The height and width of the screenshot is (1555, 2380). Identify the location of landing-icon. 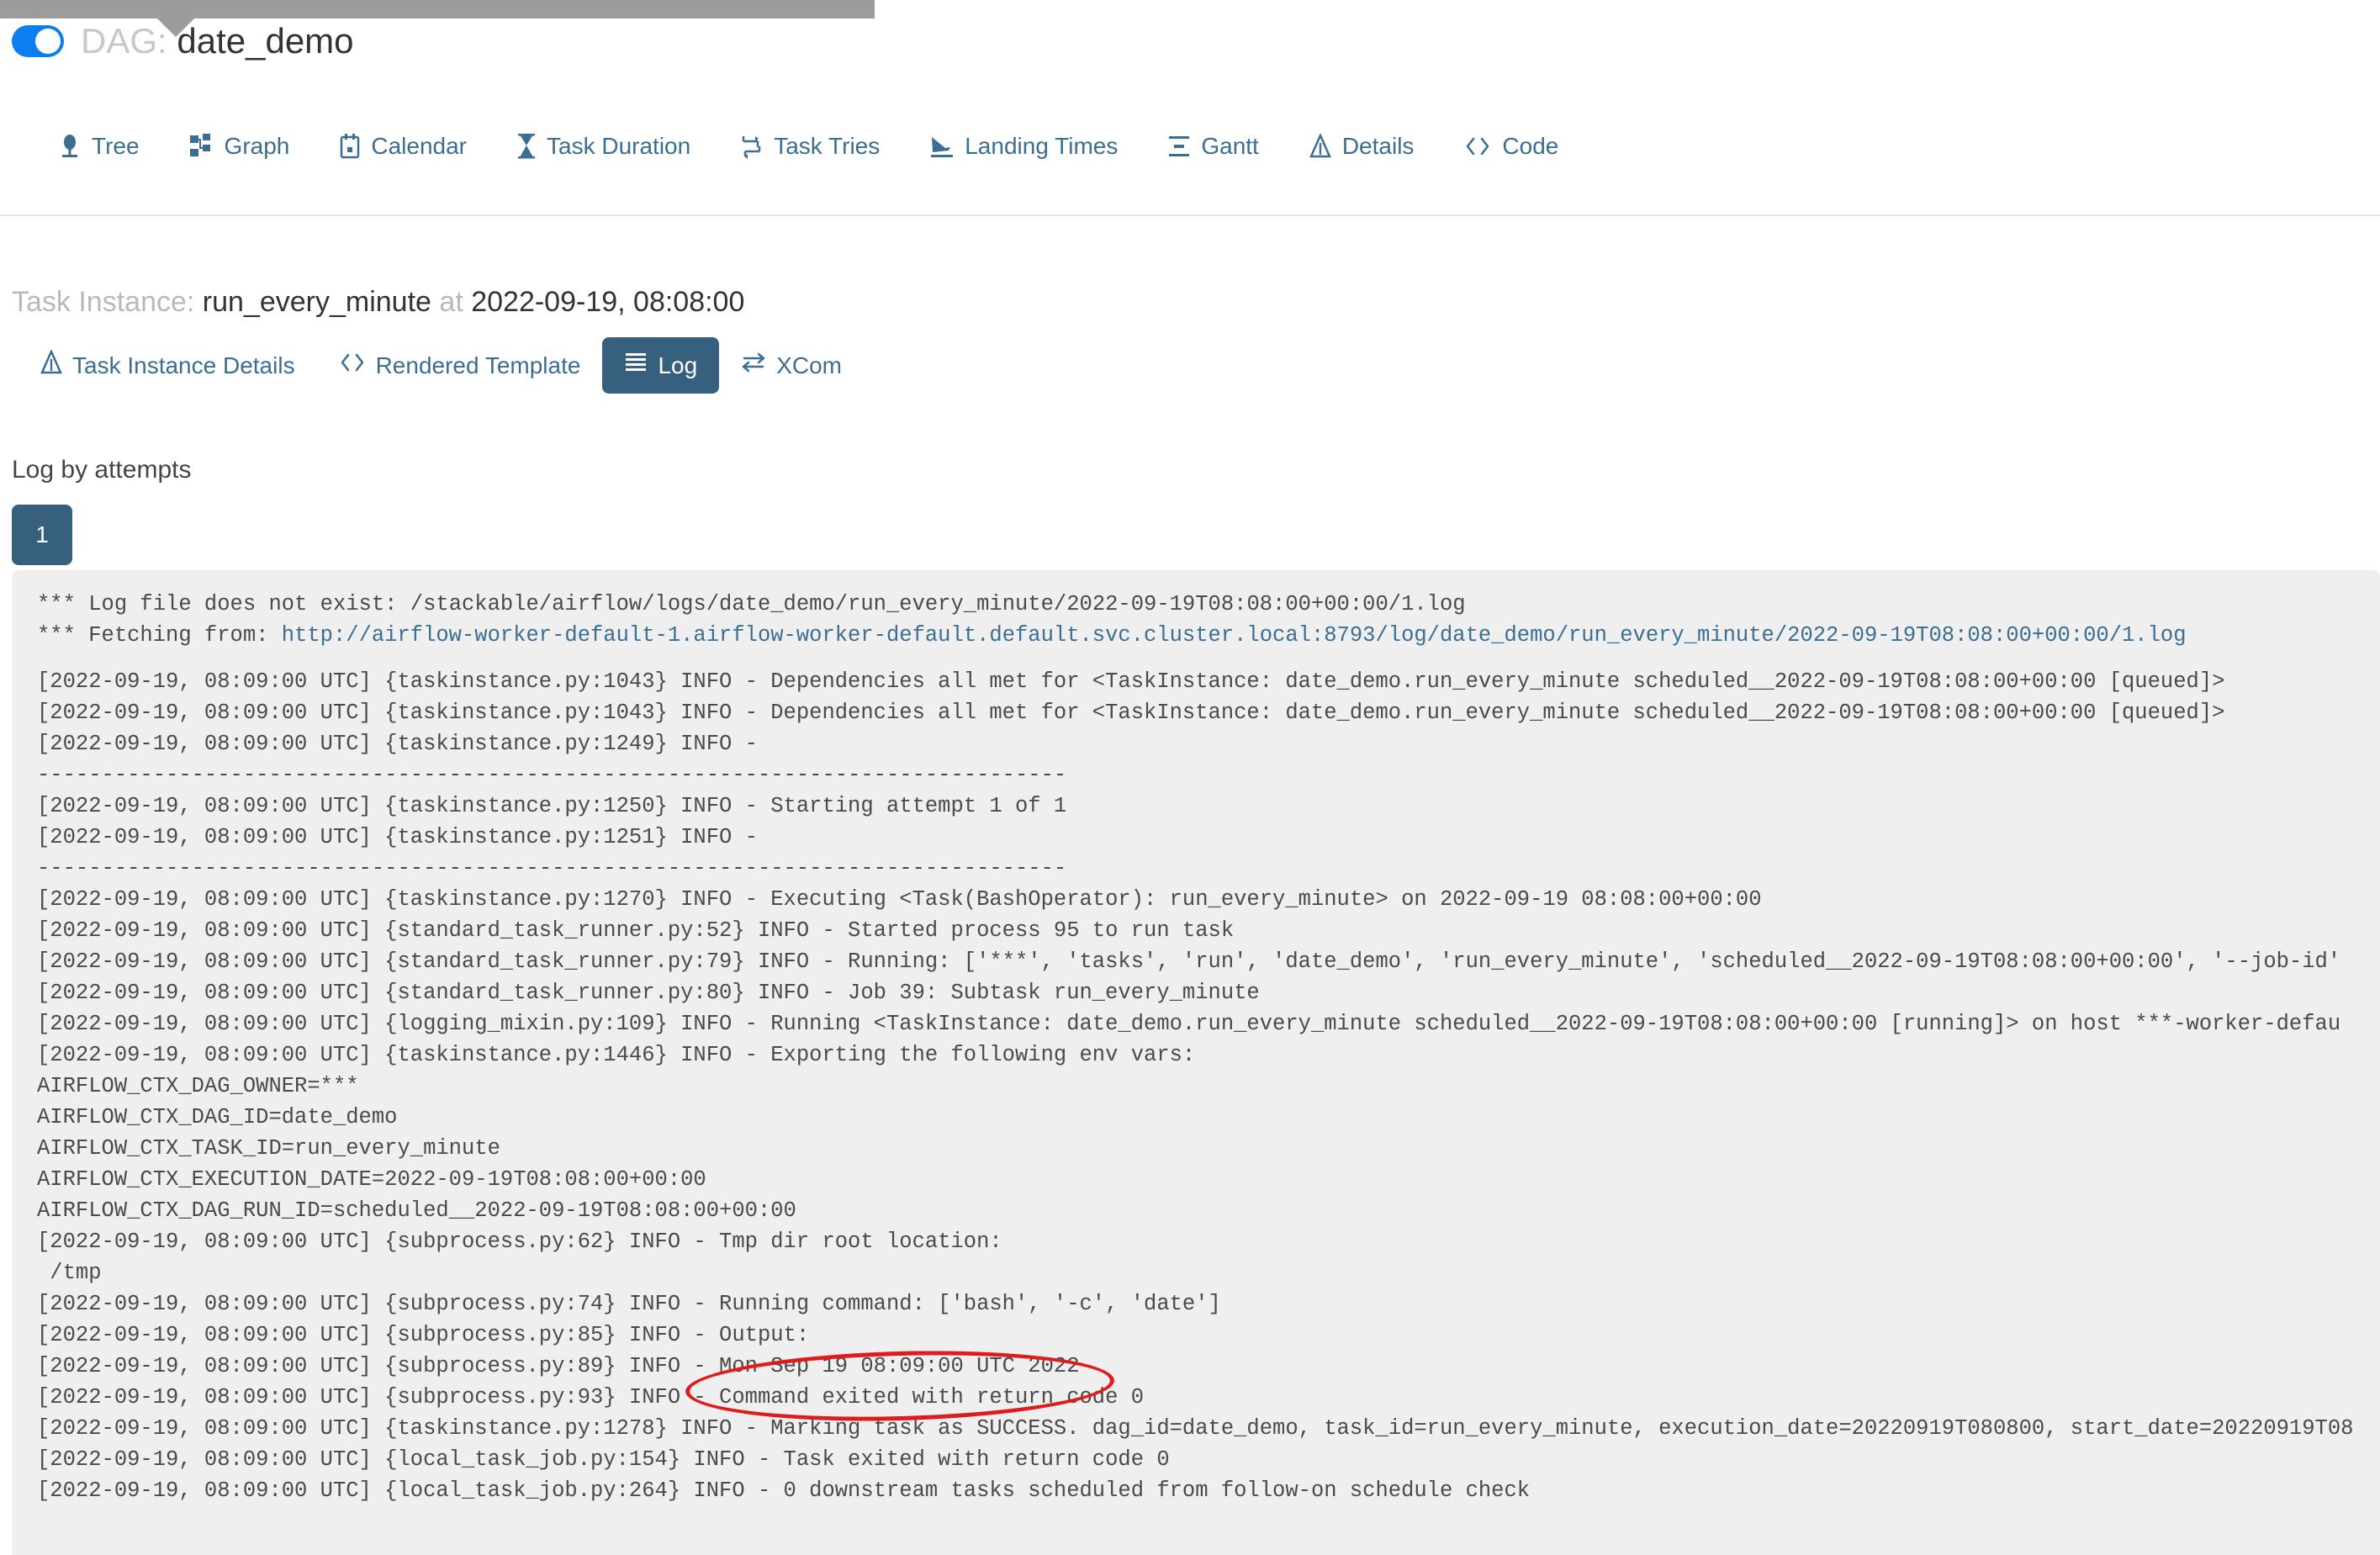
(942, 146).